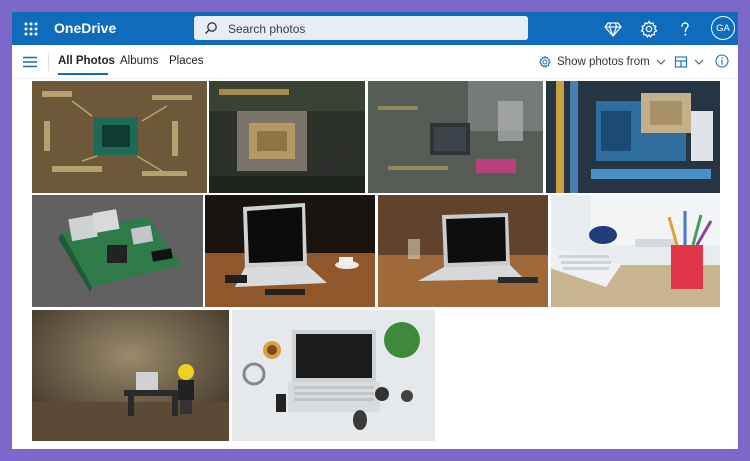  Describe the element at coordinates (689, 62) in the screenshot. I see `layout-view-dropdown` at that location.